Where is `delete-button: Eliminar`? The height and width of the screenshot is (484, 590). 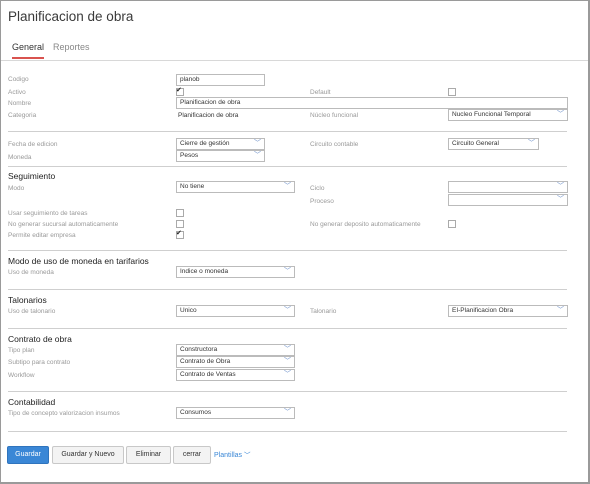 delete-button: Eliminar is located at coordinates (148, 455).